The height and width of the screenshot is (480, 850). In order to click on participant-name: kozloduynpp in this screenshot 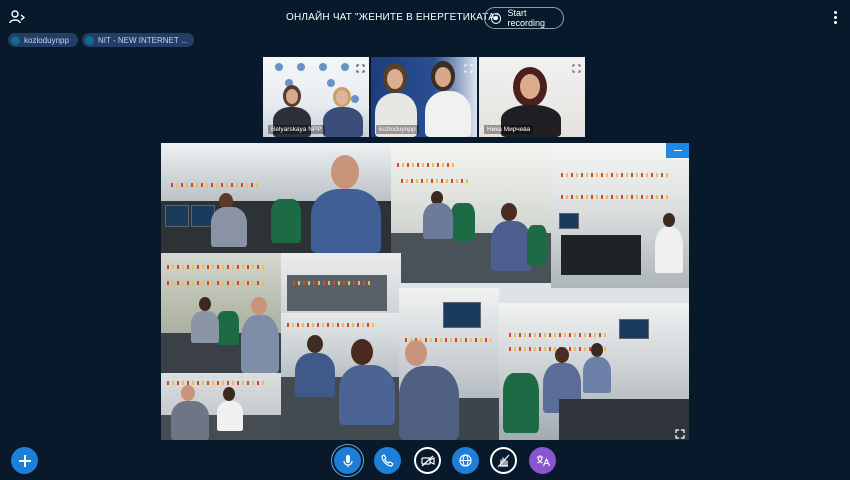, I will do `click(397, 129)`.